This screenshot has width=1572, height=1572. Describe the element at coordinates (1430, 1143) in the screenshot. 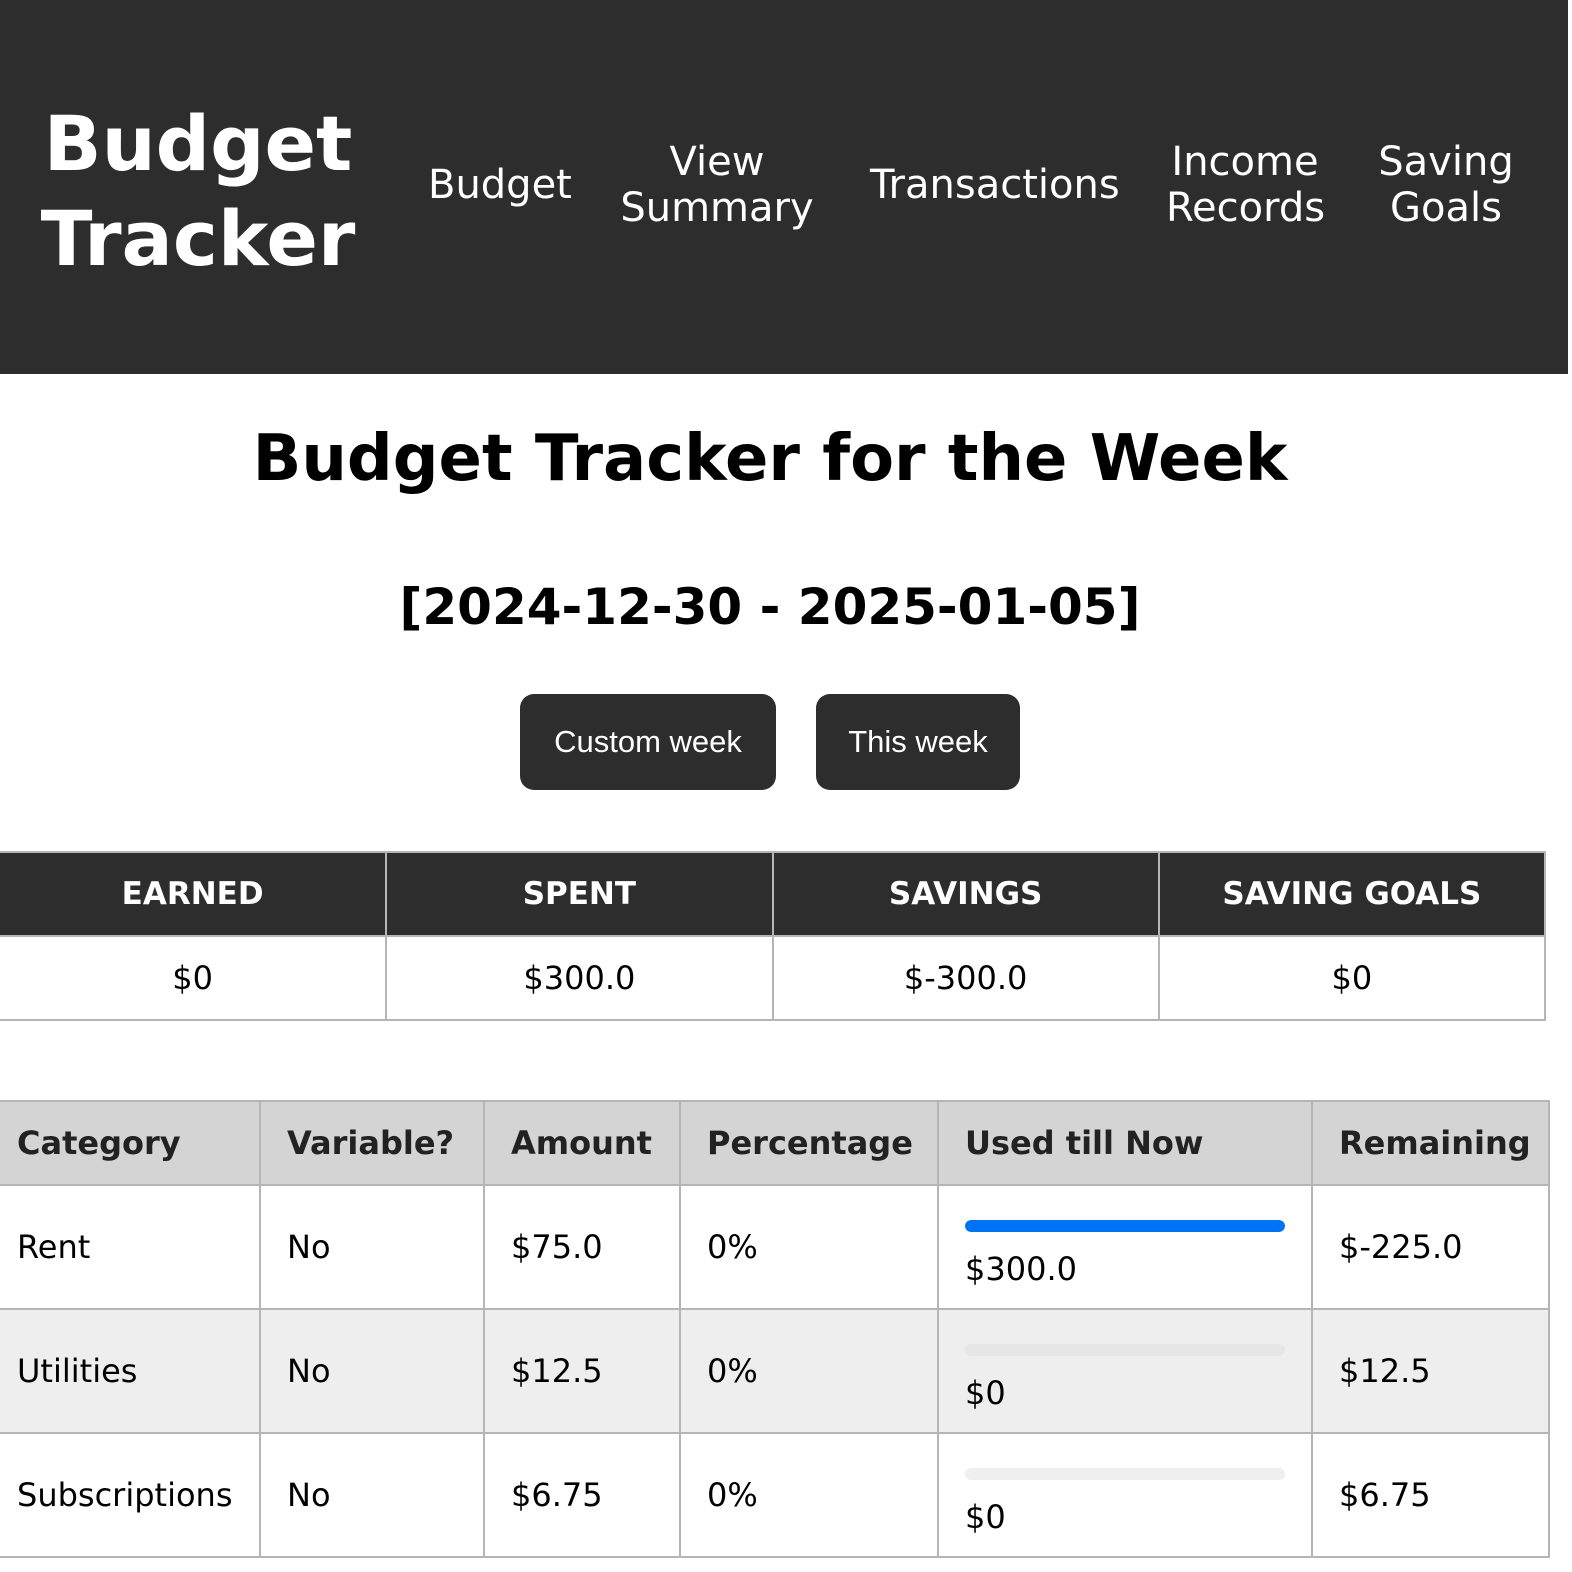

I see `header-remaining: Remaining` at that location.